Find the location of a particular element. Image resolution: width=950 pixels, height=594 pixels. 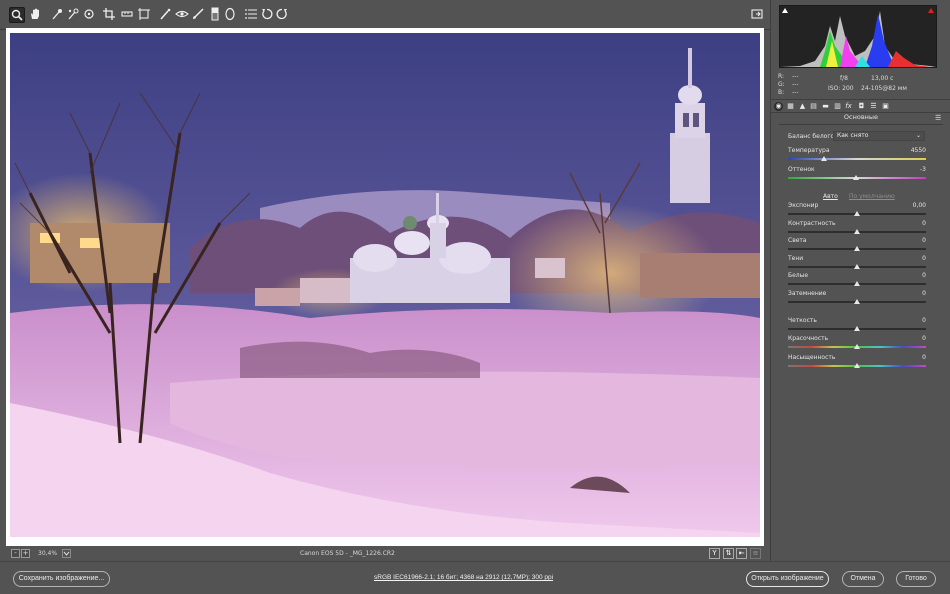

slider-label: Насыщенность is located at coordinates (812, 357).